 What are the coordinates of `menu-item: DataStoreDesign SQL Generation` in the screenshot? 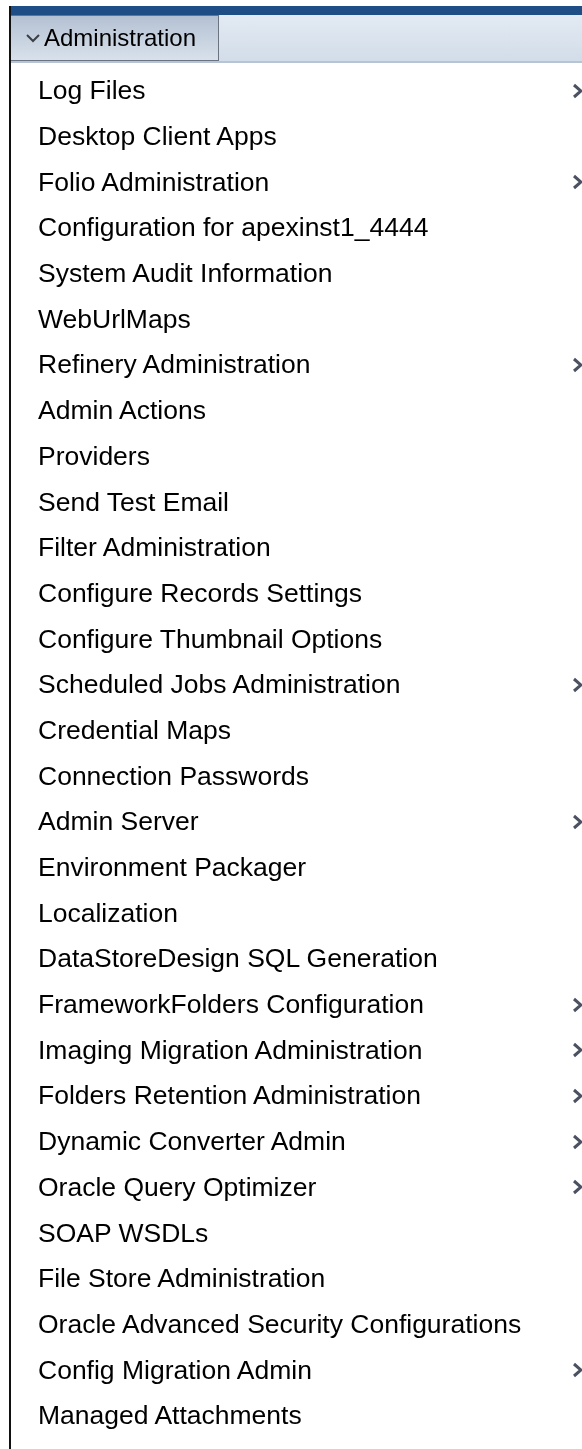 It's located at (238, 959).